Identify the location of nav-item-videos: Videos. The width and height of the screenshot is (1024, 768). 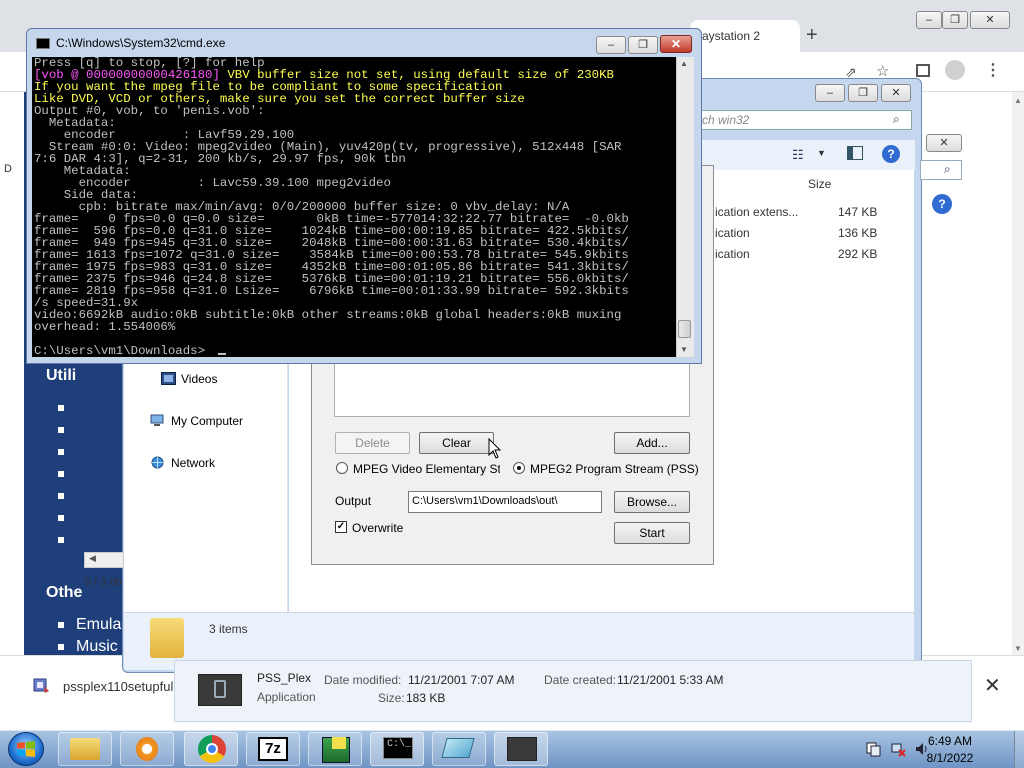
(199, 379).